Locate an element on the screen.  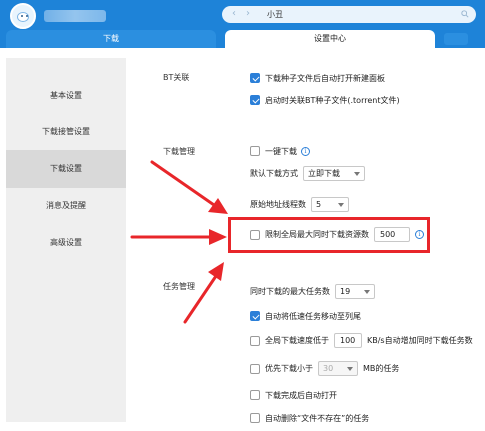
default-mode-value: 立即下载 is located at coordinates (324, 173).